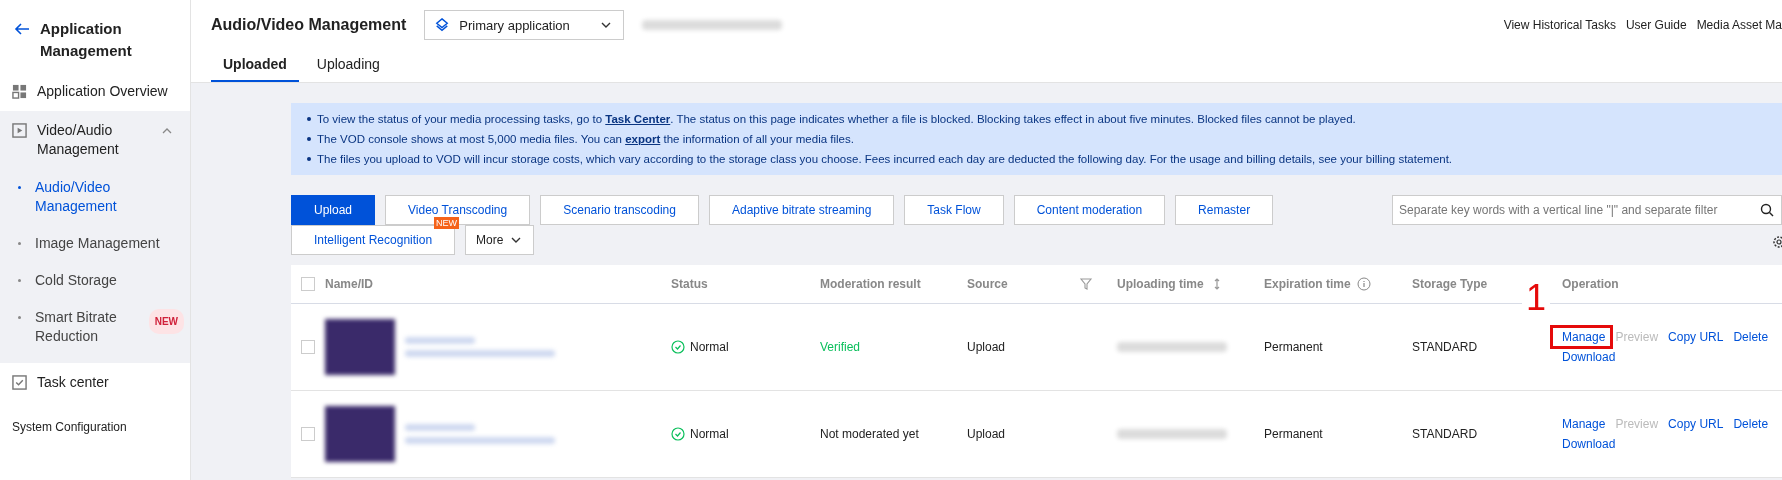  What do you see at coordinates (801, 210) in the screenshot?
I see `toolbar-button: Adaptive bitrate streaming` at bounding box center [801, 210].